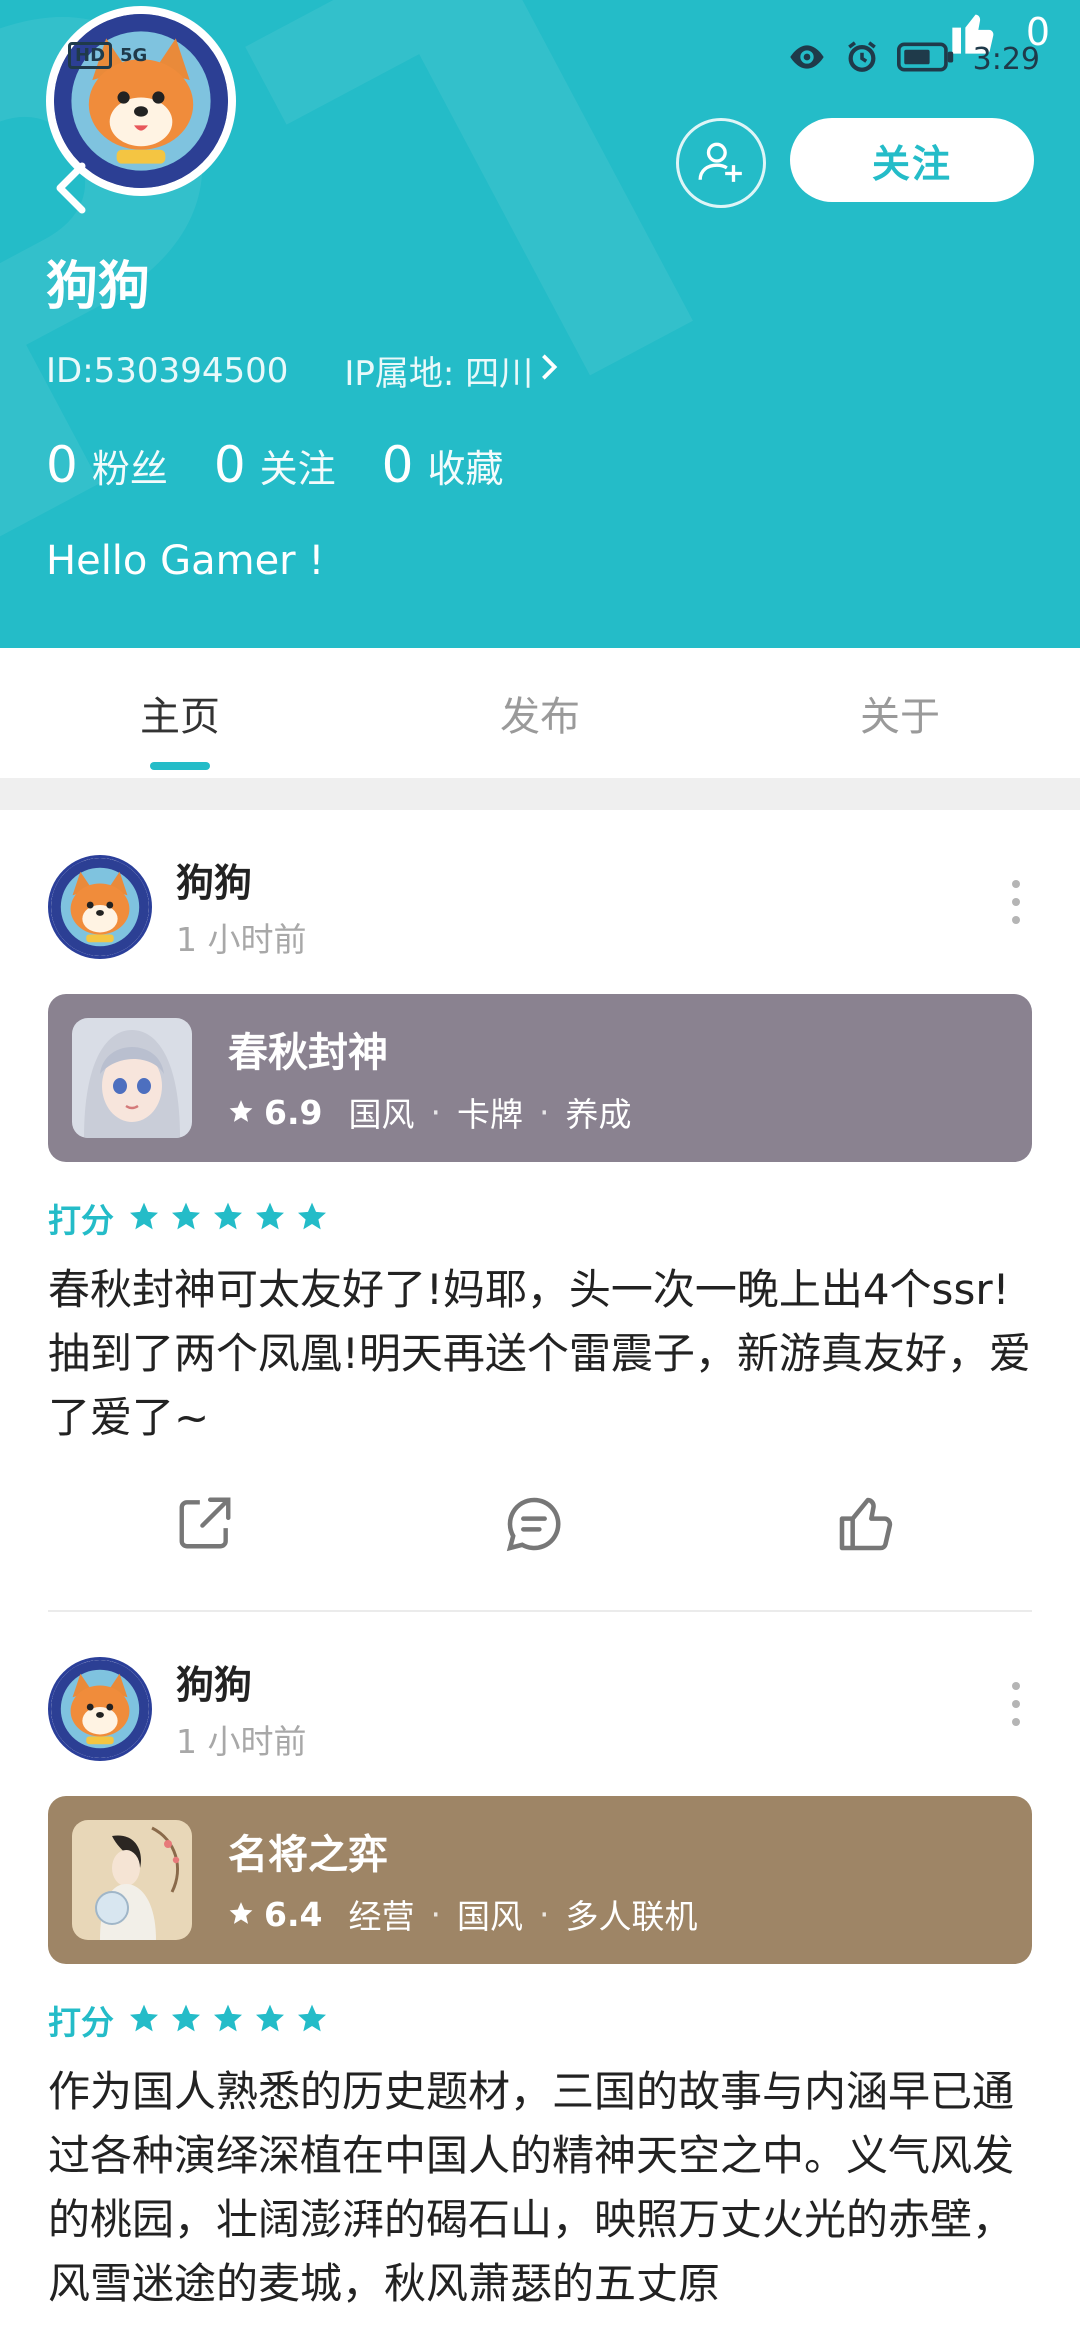 The height and width of the screenshot is (2340, 1080). Describe the element at coordinates (1006, 59) in the screenshot. I see `status-time: 3:29` at that location.